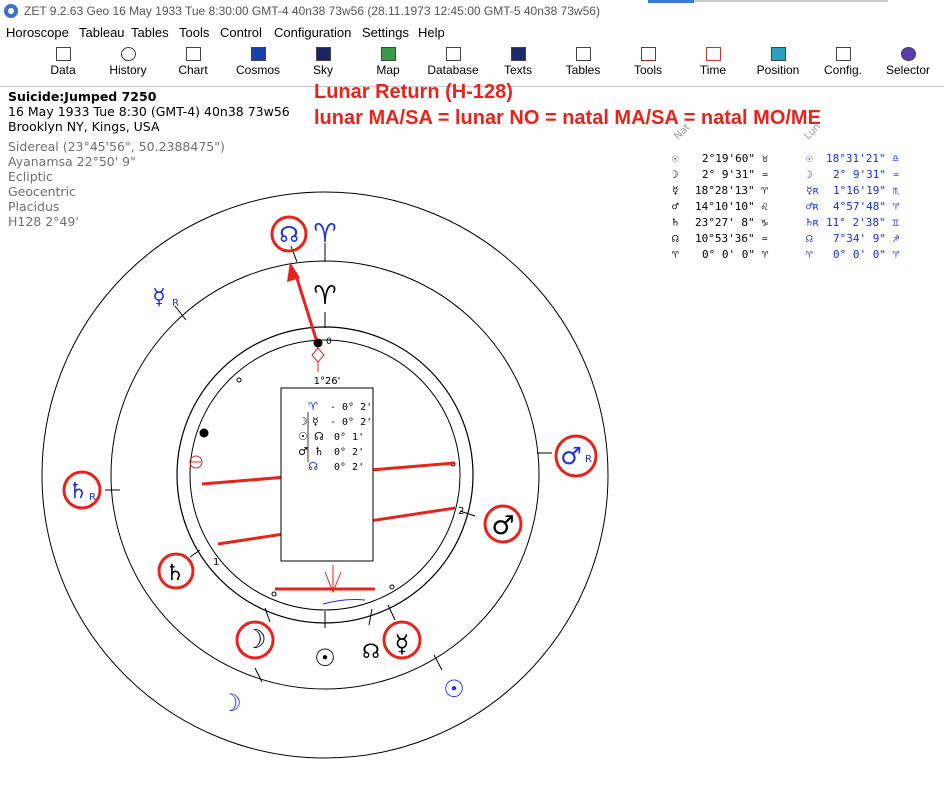  Describe the element at coordinates (731, 206) in the screenshot. I see `natal-position: 14°10'10" ♌` at that location.